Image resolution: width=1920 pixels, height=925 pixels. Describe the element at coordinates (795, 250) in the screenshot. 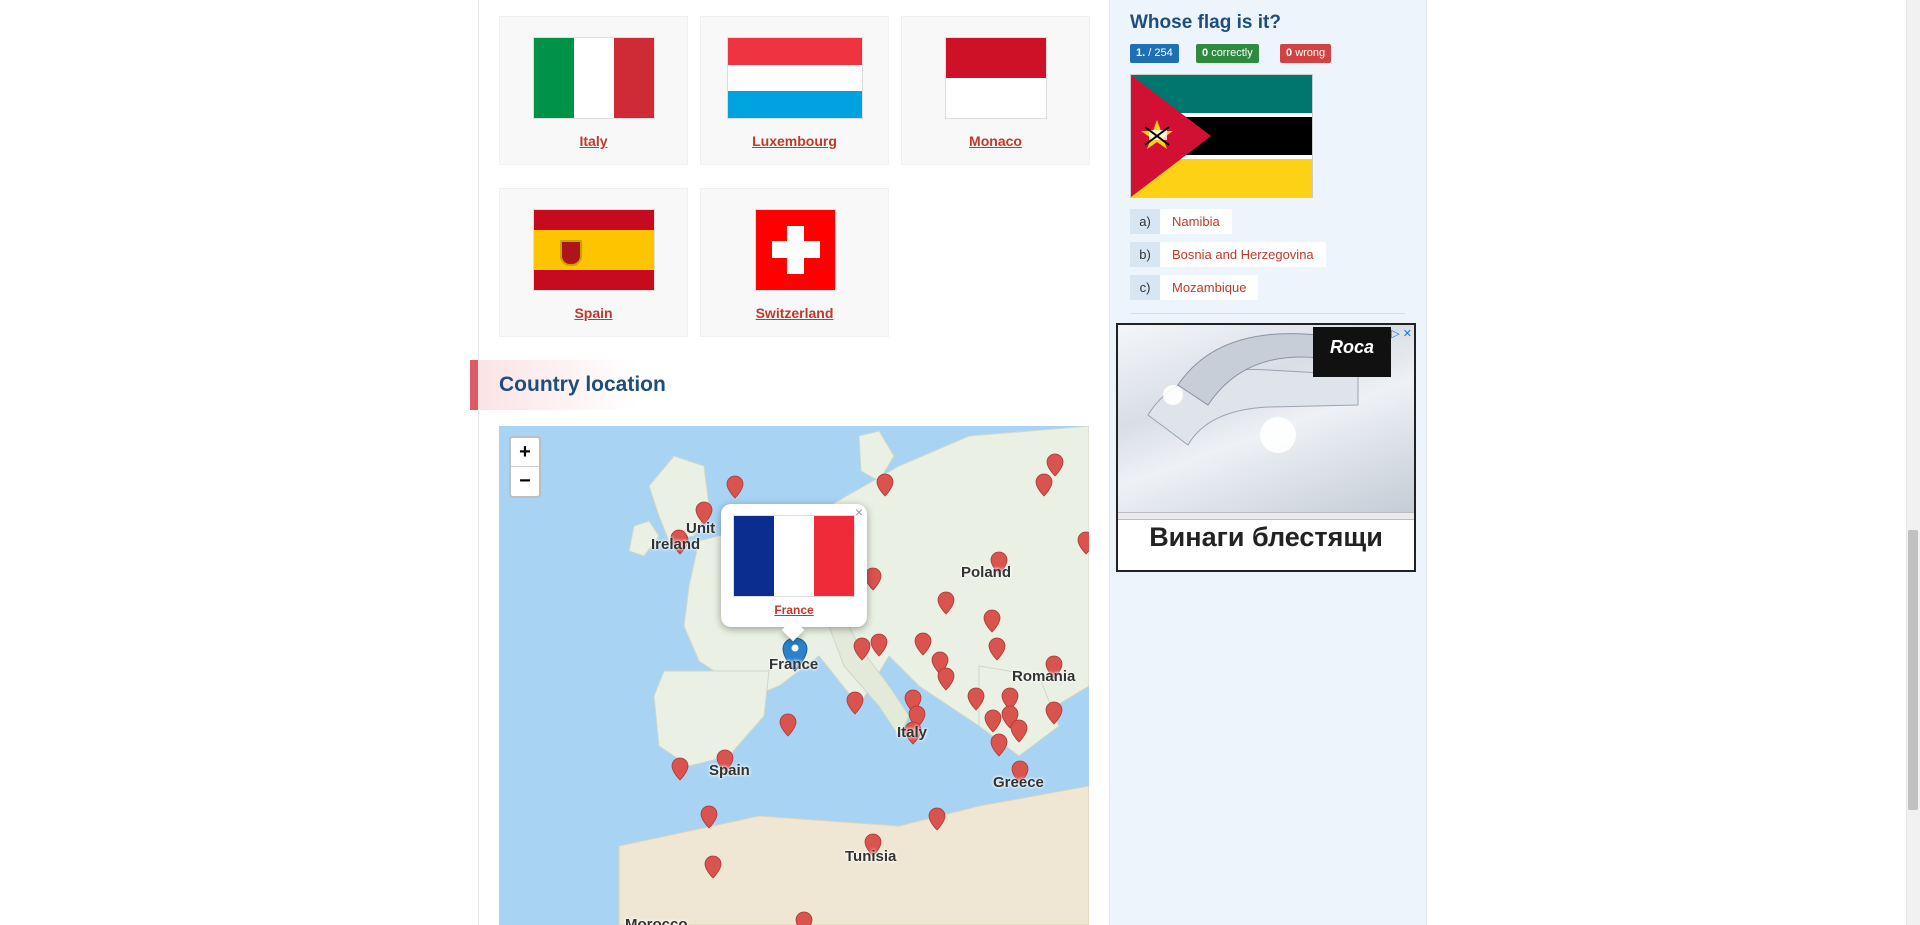

I see `flag-switzerland` at that location.